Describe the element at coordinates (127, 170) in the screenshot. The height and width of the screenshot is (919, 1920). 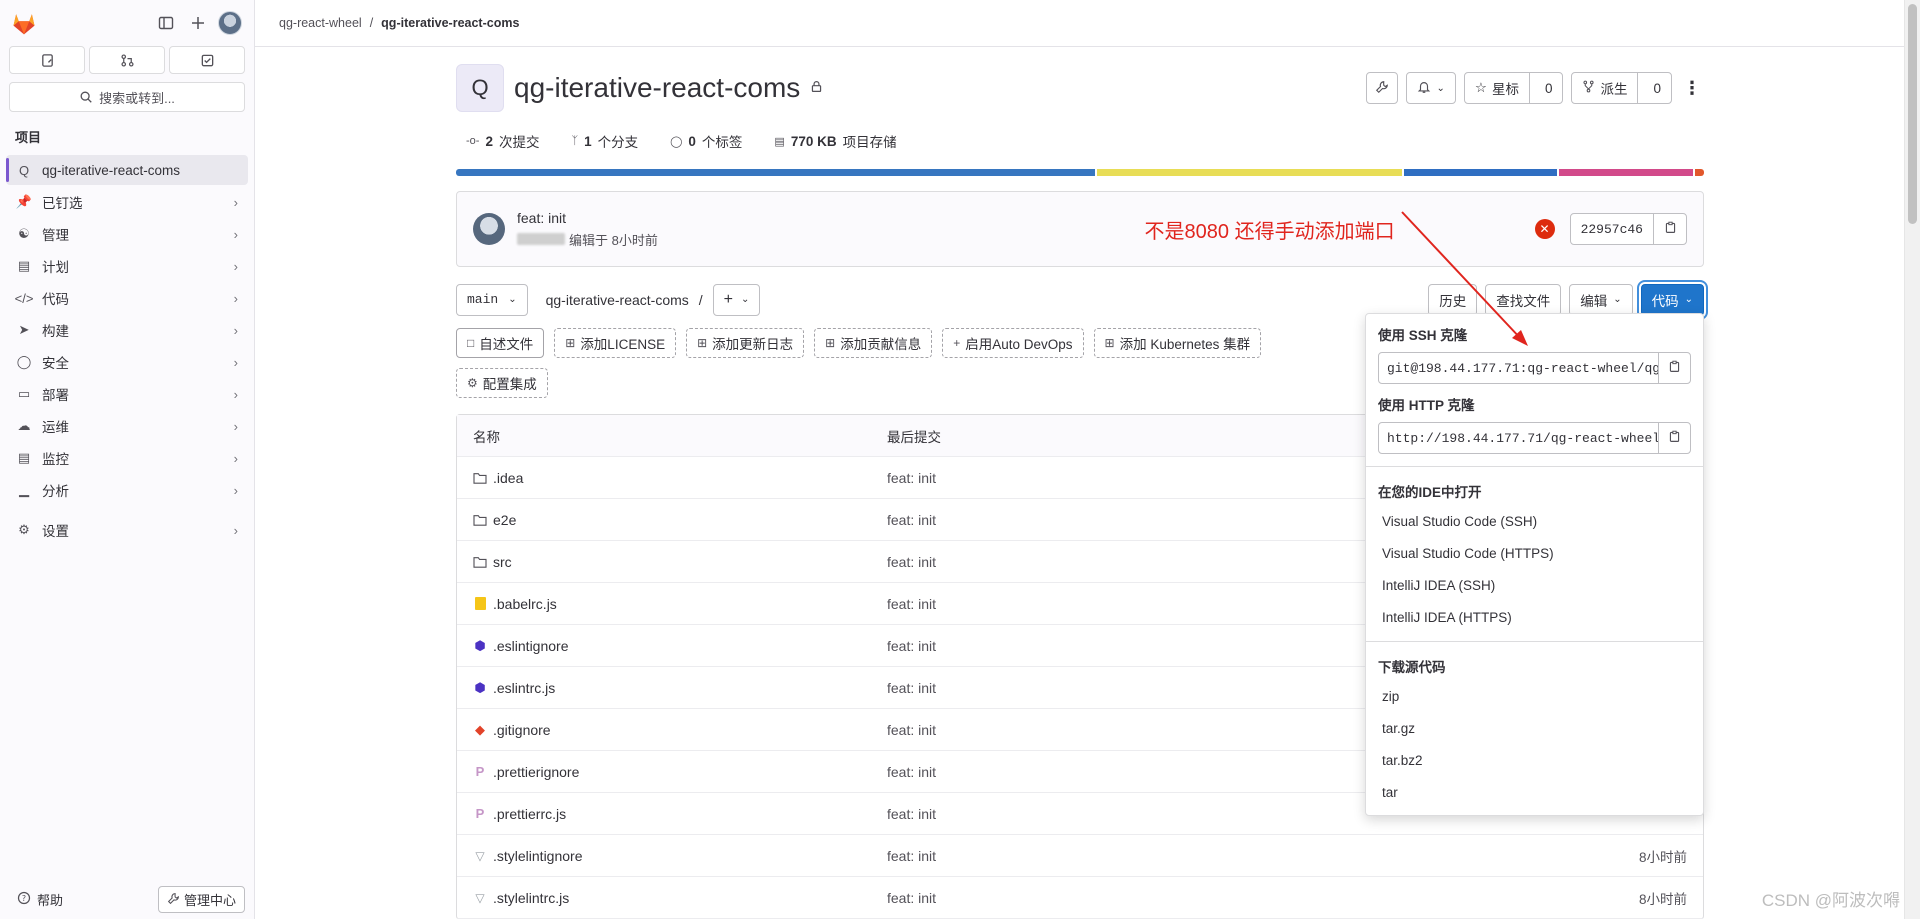
I see `sidebar-item-0: Qqg-iterative-react-coms` at that location.